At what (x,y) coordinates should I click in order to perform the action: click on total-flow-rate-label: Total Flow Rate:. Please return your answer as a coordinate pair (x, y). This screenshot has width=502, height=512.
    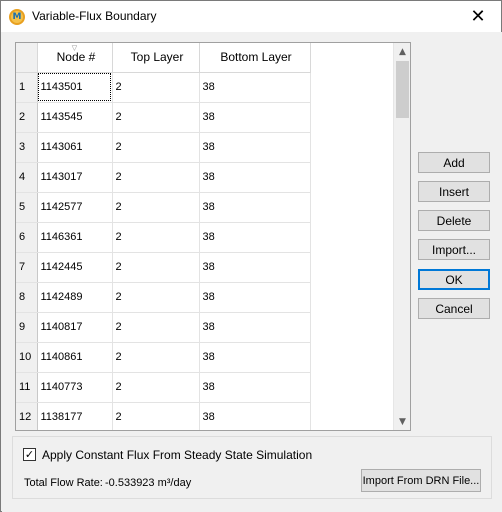
    Looking at the image, I should click on (63, 483).